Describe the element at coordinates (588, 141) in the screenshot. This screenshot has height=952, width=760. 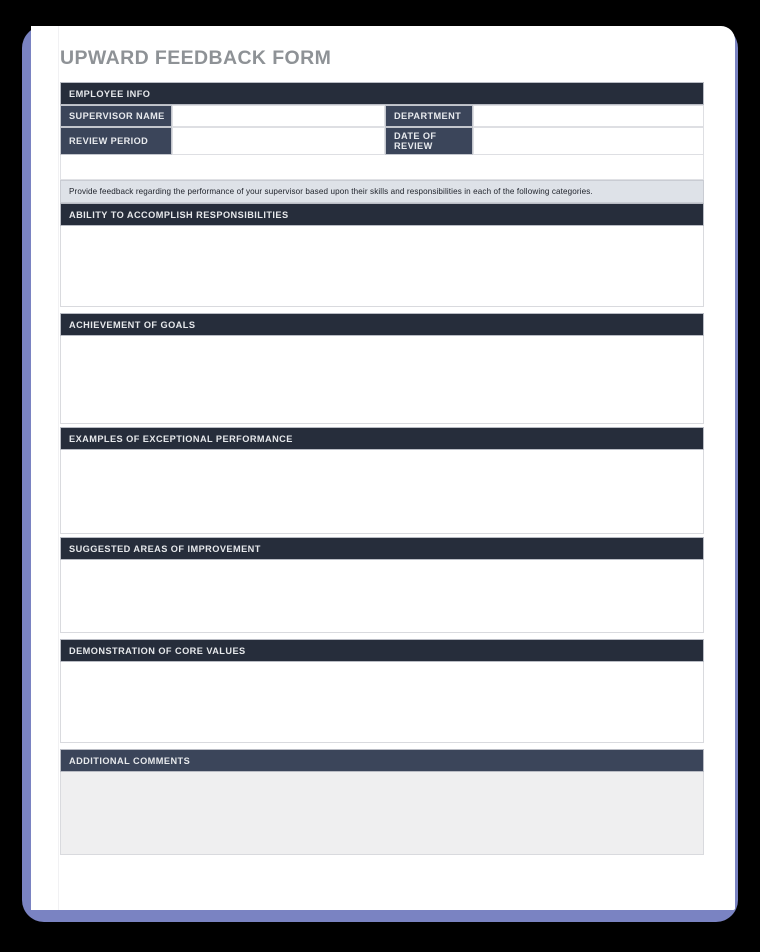
I see `field-value-date-of-review` at that location.